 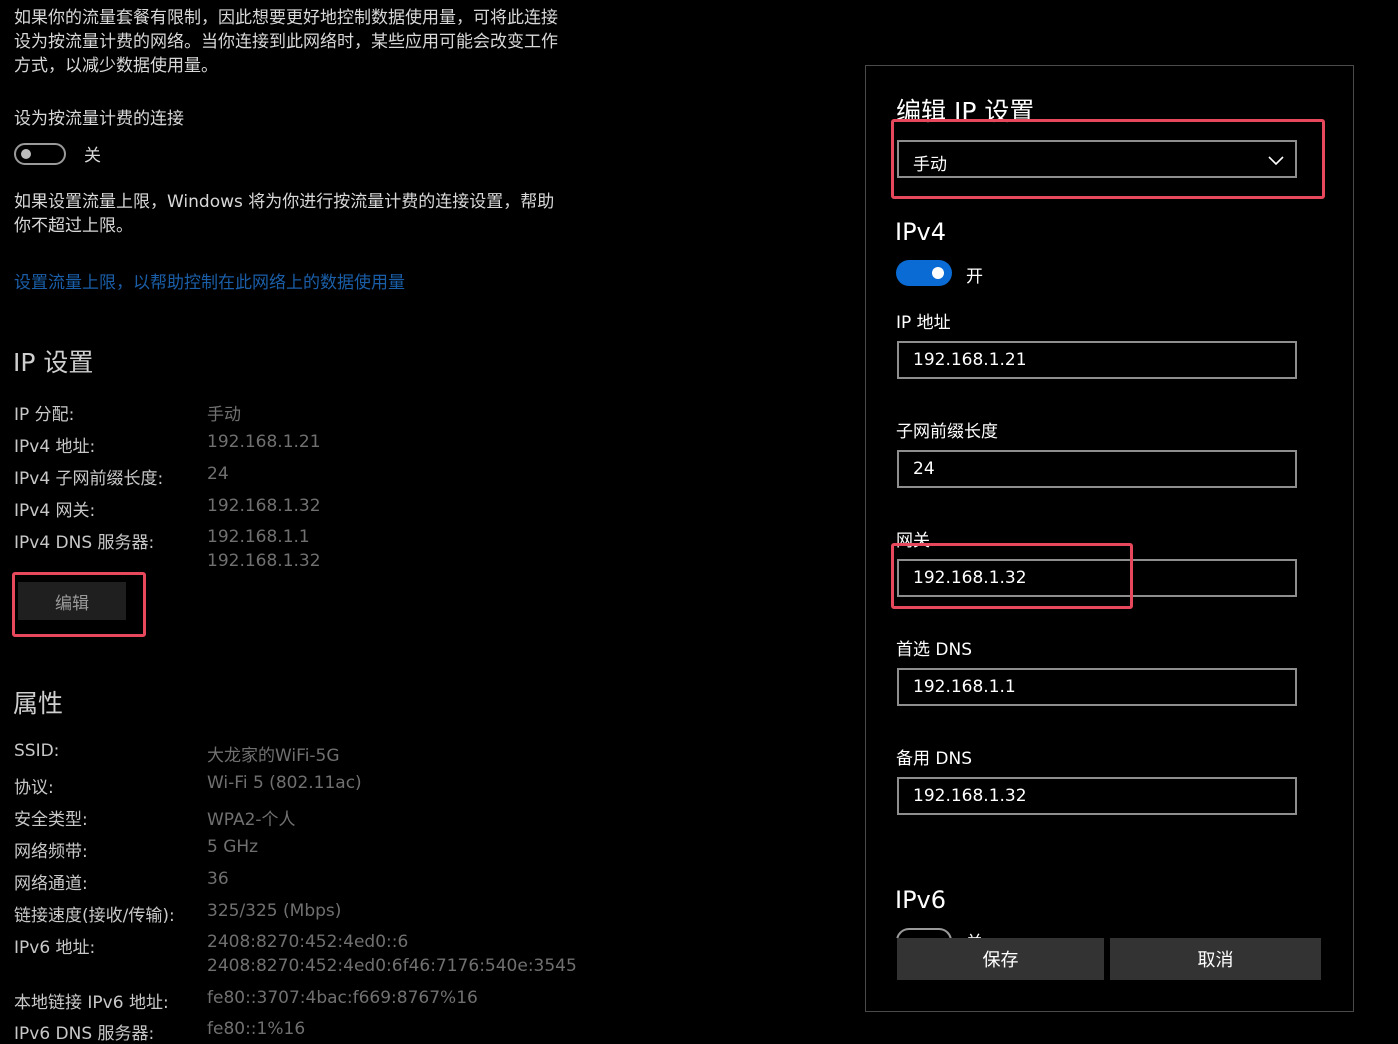 I want to click on protocol-label: 协议:, so click(x=34, y=788).